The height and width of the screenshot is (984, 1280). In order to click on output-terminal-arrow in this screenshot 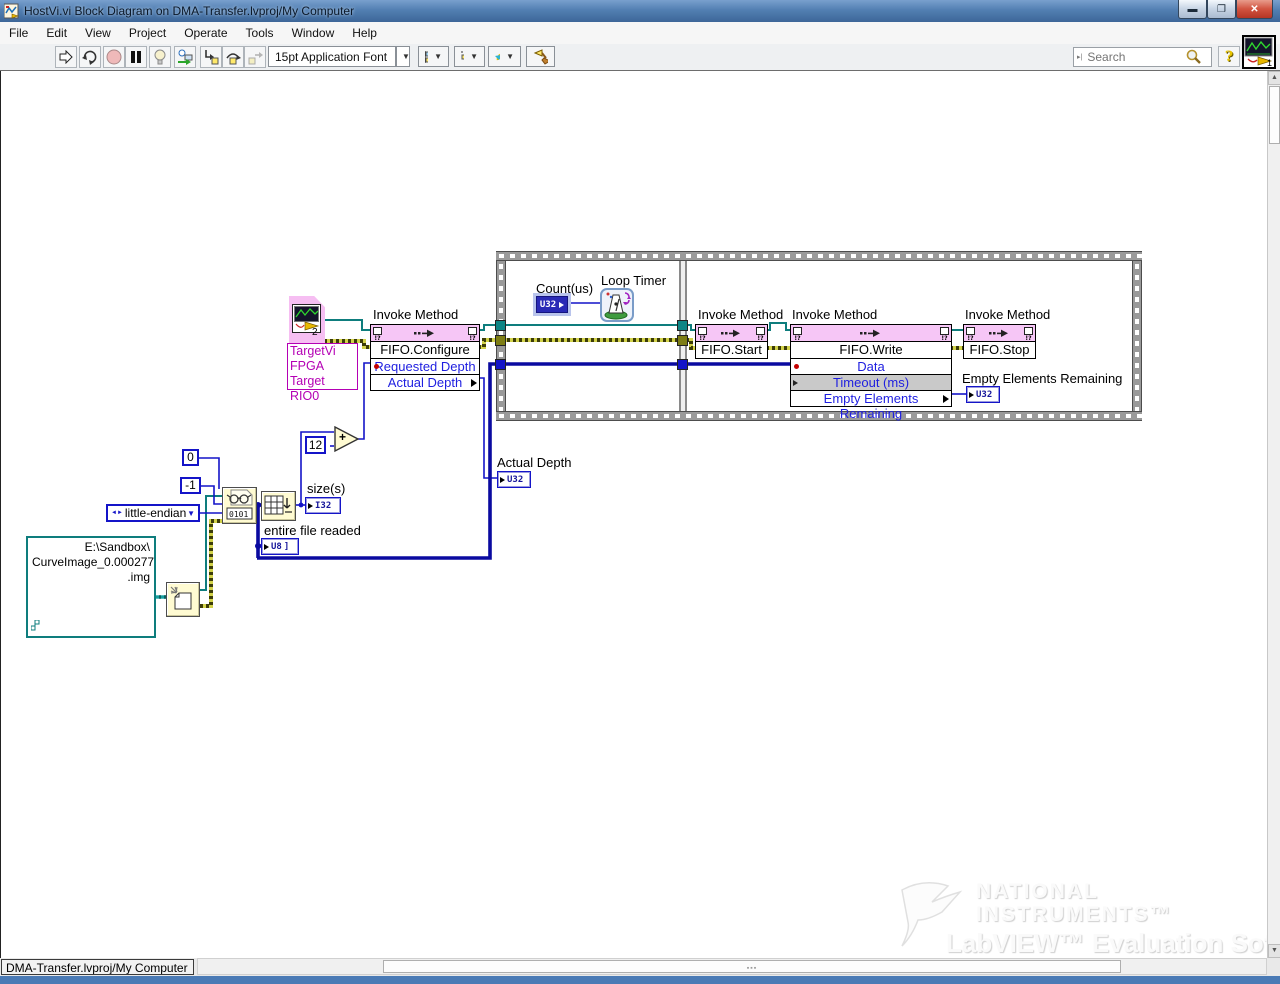, I will do `click(946, 398)`.